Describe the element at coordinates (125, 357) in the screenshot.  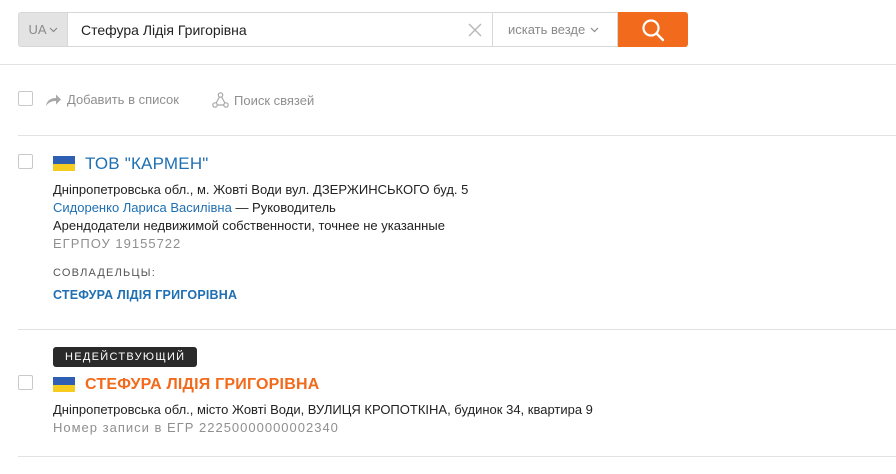
I see `status-badge: НЕДЕЙСТВУЮЩИЙ` at that location.